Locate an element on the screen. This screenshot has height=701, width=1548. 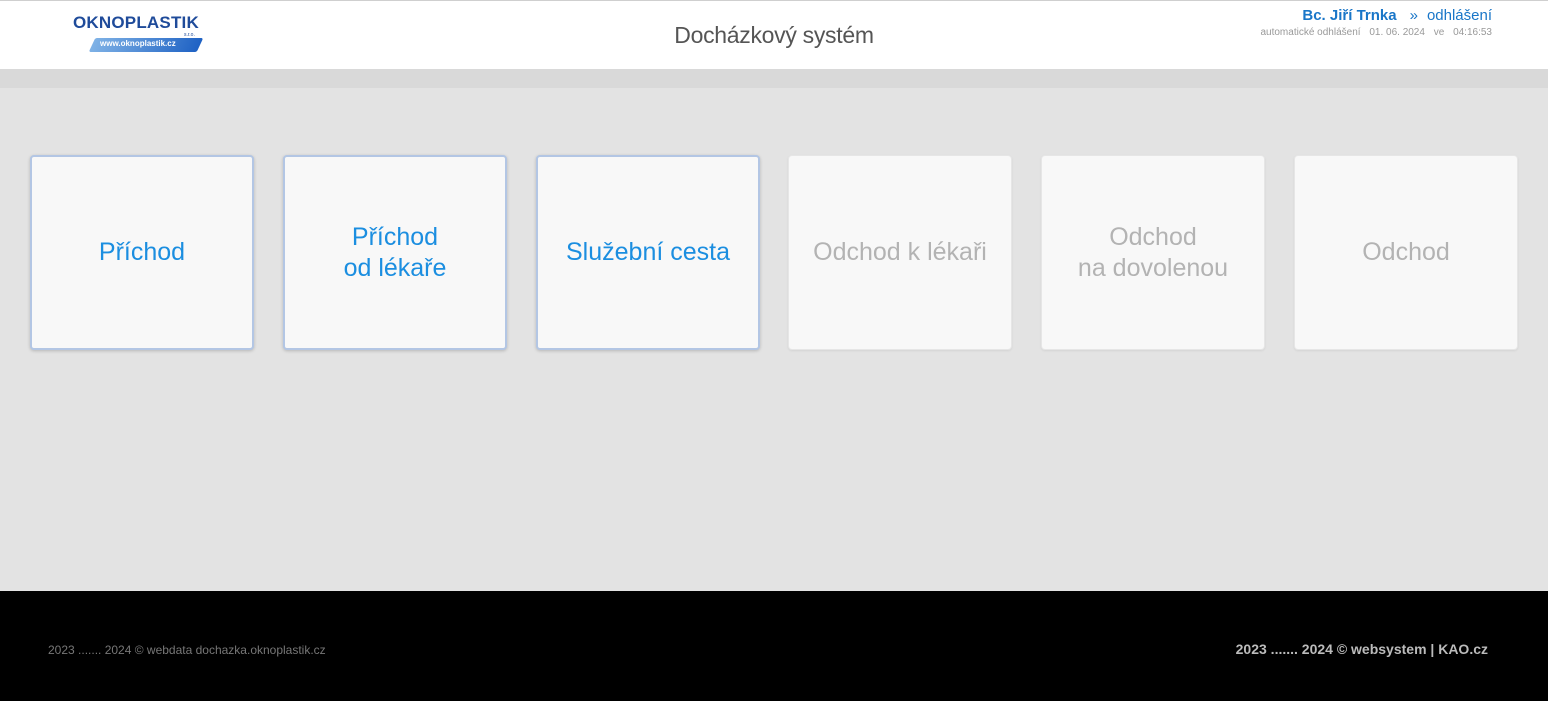
logout-link: odhlášení is located at coordinates (1459, 15).